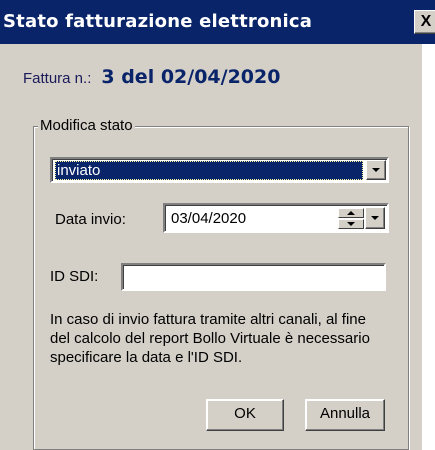 The width and height of the screenshot is (435, 450). I want to click on date-picker: 03/04/2020, so click(276, 218).